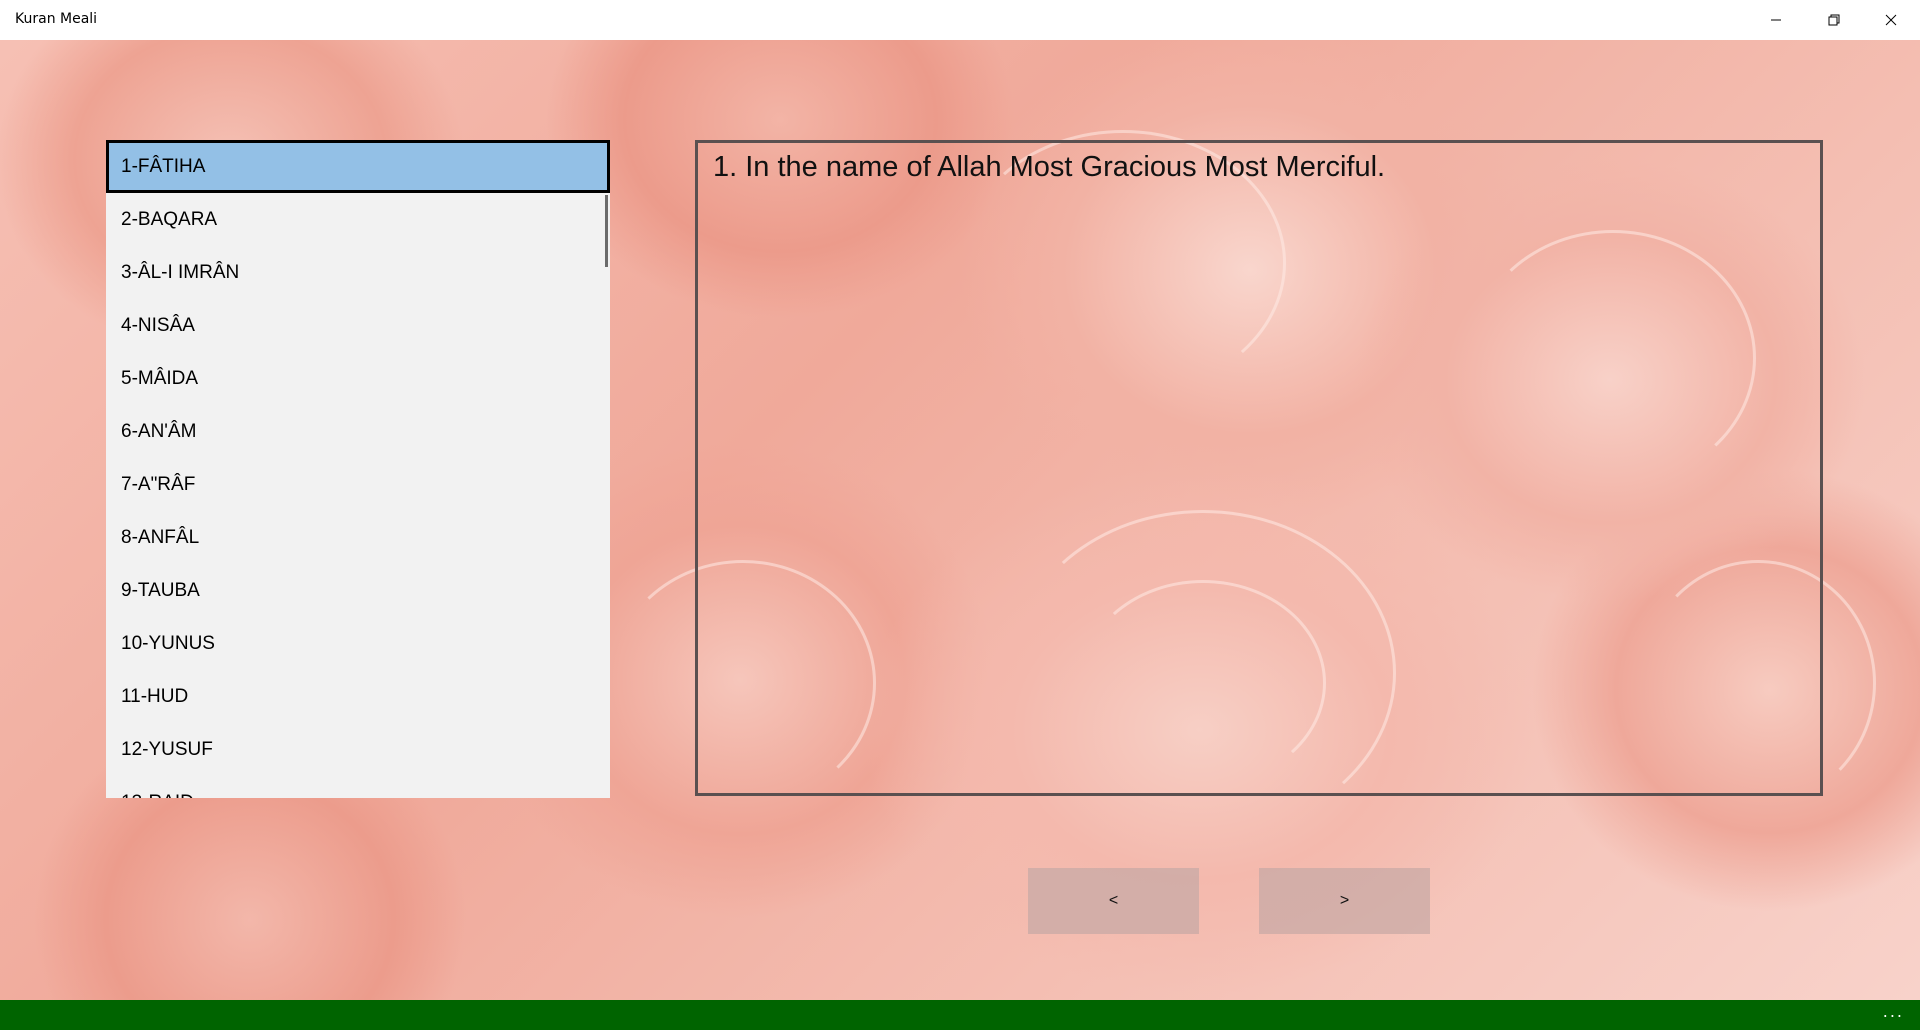 This screenshot has height=1030, width=1920. Describe the element at coordinates (960, 20) in the screenshot. I see `title-bar: Kuran Meali` at that location.